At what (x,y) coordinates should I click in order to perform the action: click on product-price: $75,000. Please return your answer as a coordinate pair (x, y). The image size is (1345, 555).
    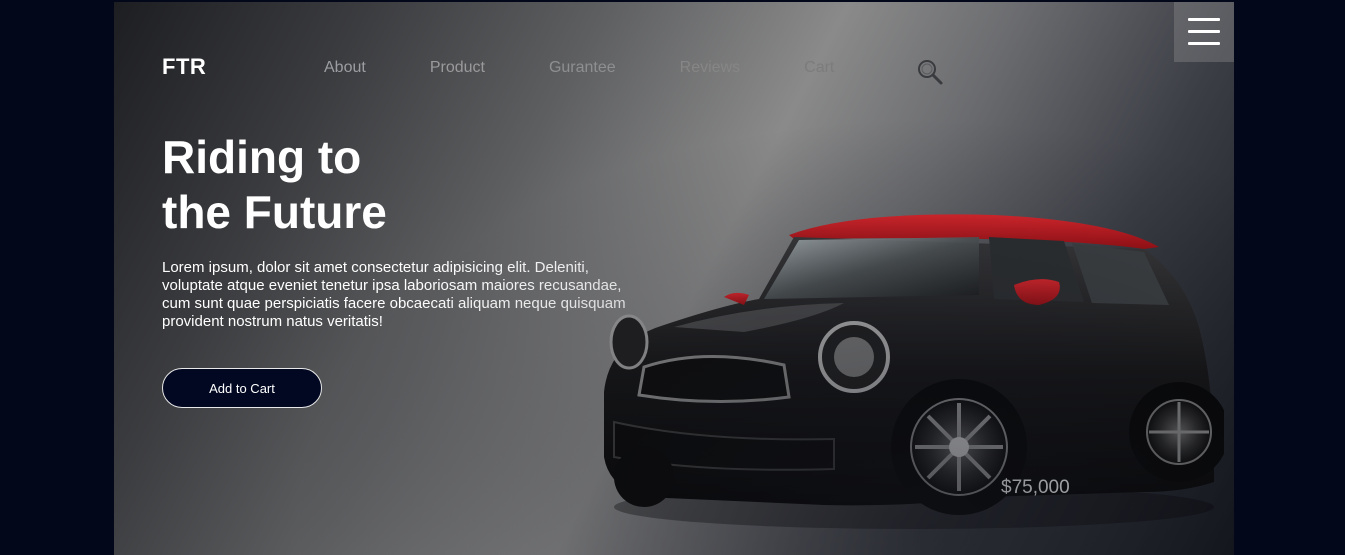
    Looking at the image, I should click on (1035, 487).